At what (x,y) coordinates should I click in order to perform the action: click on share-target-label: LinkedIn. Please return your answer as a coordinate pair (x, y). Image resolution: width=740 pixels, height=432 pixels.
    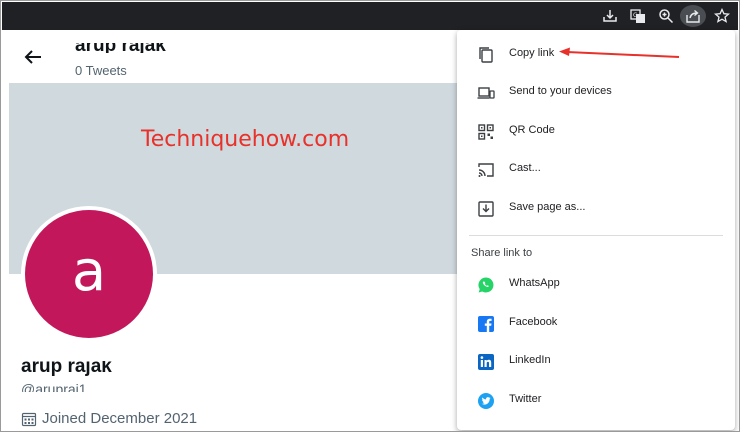
    Looking at the image, I should click on (530, 360).